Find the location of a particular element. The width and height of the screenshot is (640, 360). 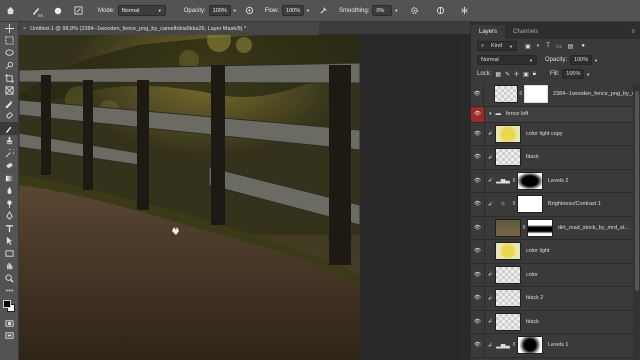

layer-opacity-field: 100% is located at coordinates (581, 60).